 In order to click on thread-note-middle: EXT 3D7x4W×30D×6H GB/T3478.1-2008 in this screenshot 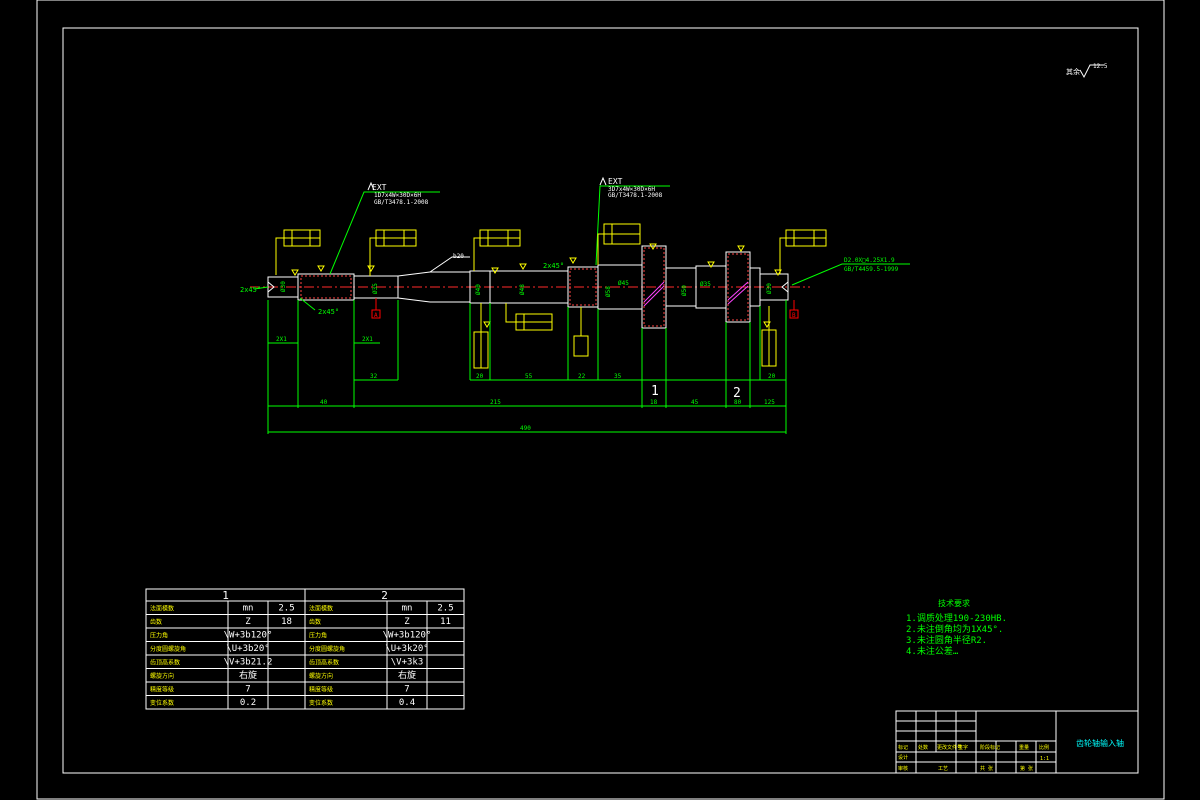, I will do `click(632, 221)`.